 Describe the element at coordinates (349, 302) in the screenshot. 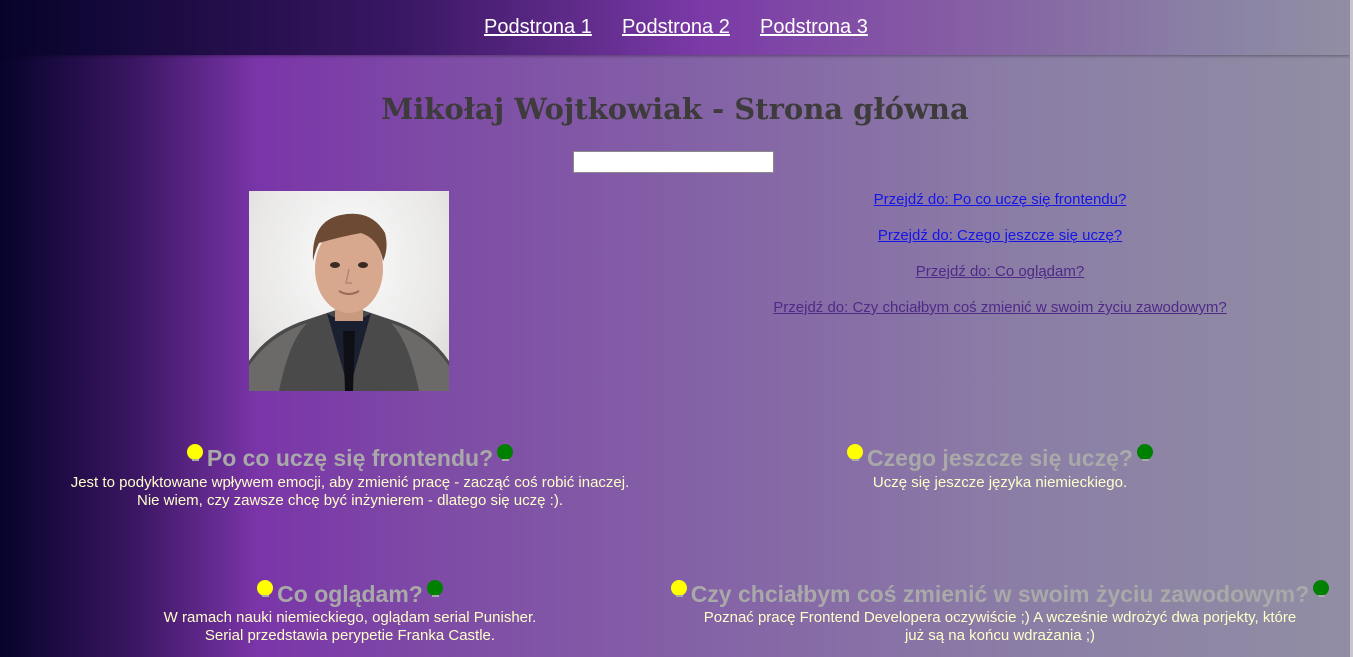

I see `portrait-image` at that location.